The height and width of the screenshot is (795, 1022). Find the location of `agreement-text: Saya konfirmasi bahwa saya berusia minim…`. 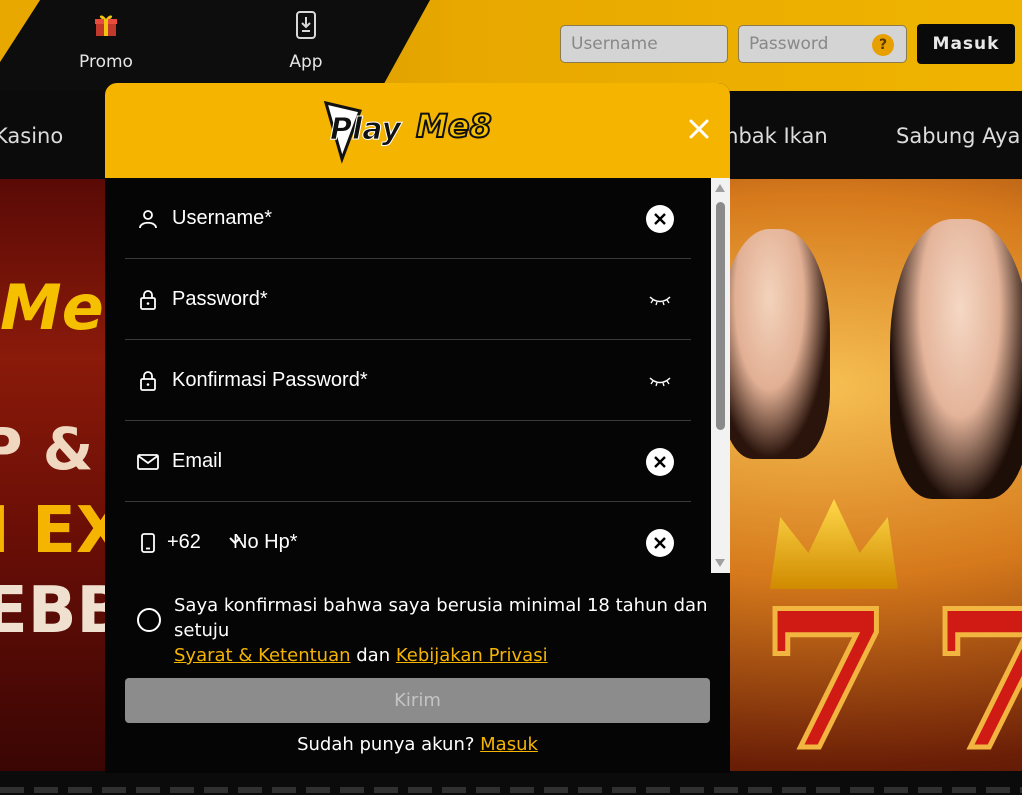

agreement-text: Saya konfirmasi bahwa saya berusia minim… is located at coordinates (444, 630).